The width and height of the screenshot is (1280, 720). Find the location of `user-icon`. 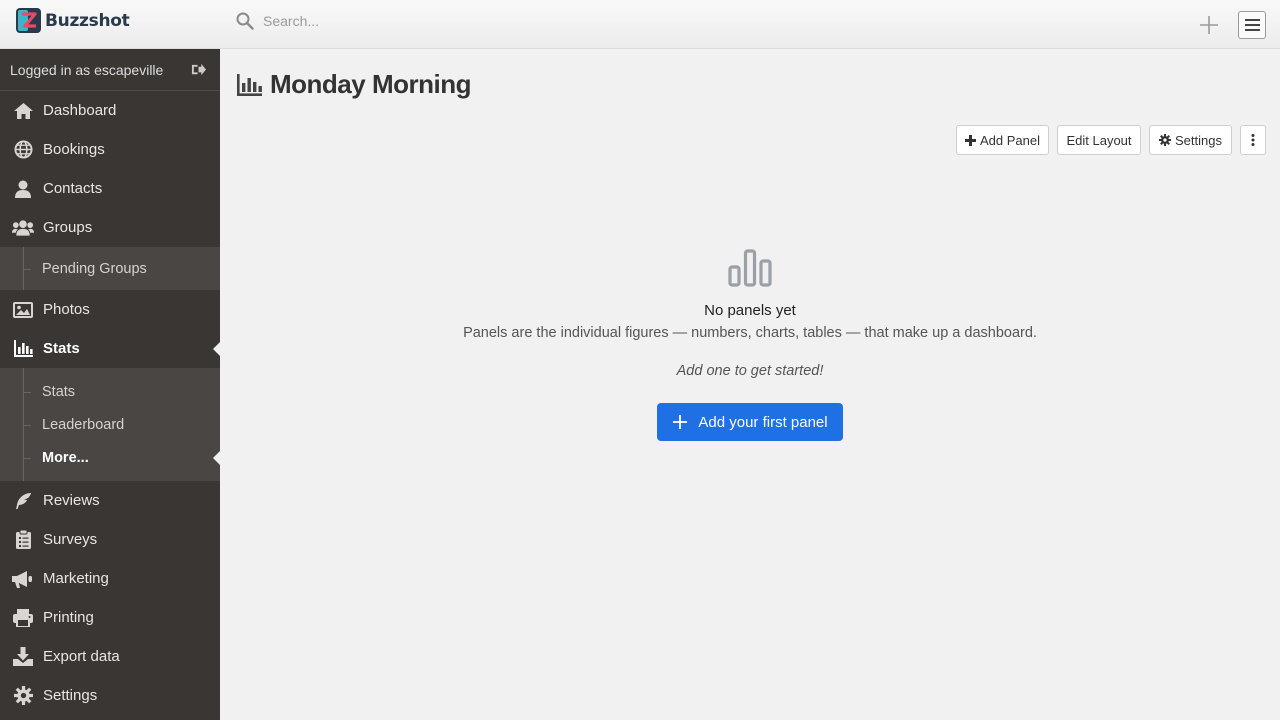

user-icon is located at coordinates (23, 189).